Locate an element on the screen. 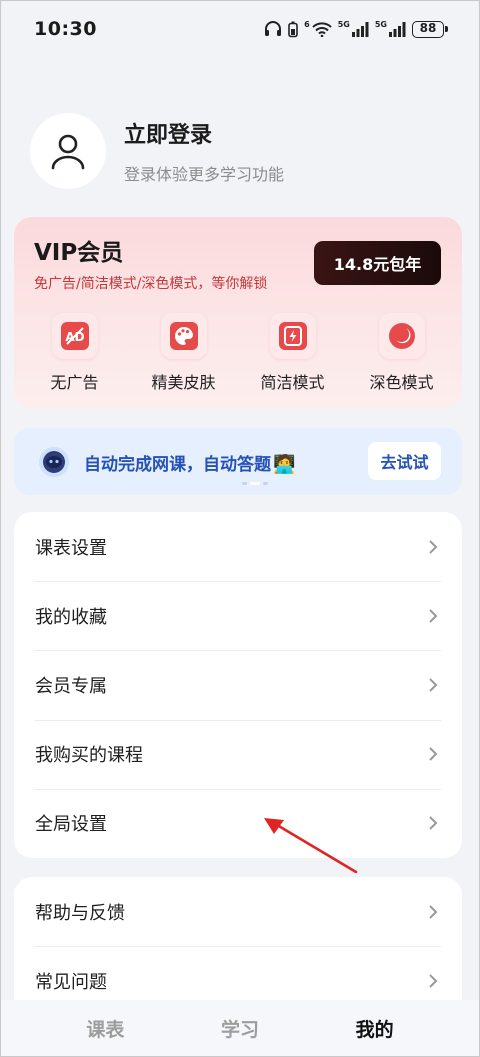 Image resolution: width=480 pixels, height=1057 pixels. menu-label: 我购买的课程 is located at coordinates (89, 756).